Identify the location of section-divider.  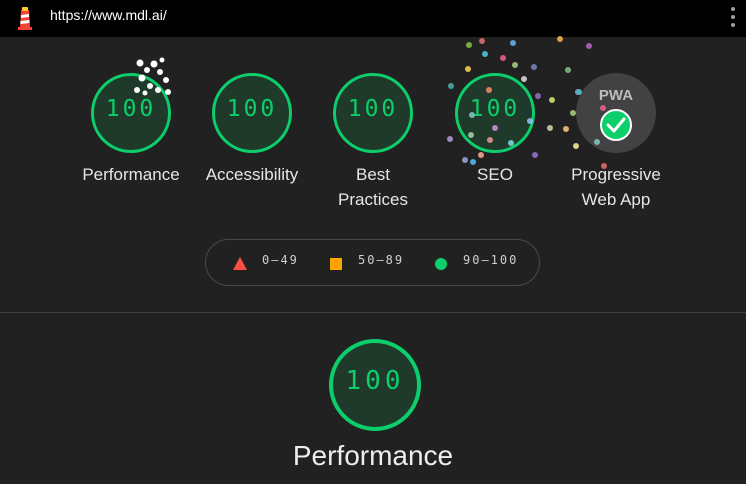
(373, 312).